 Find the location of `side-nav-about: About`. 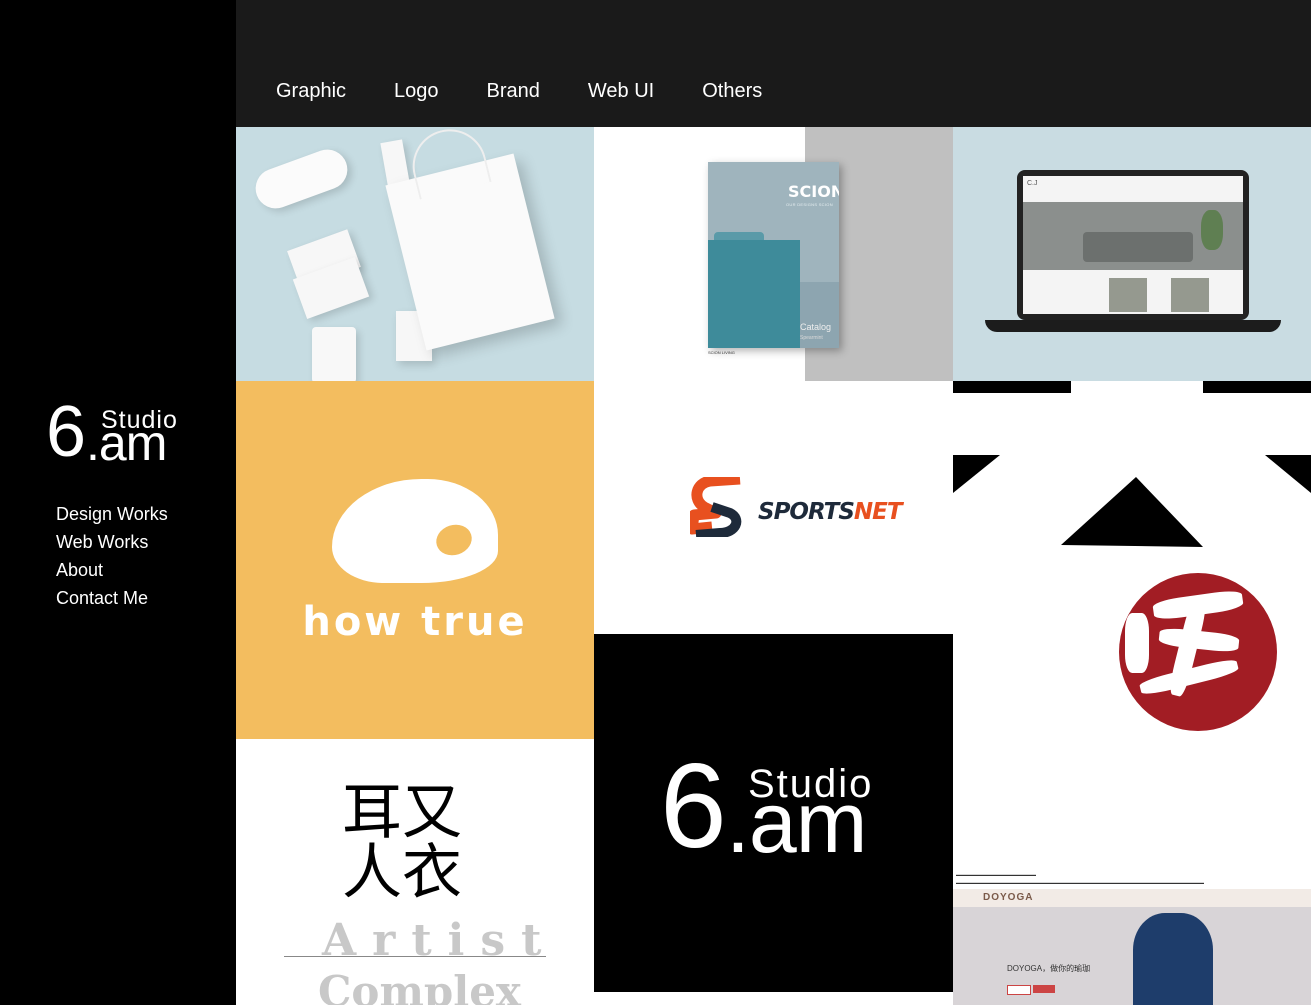

side-nav-about: About is located at coordinates (112, 570).